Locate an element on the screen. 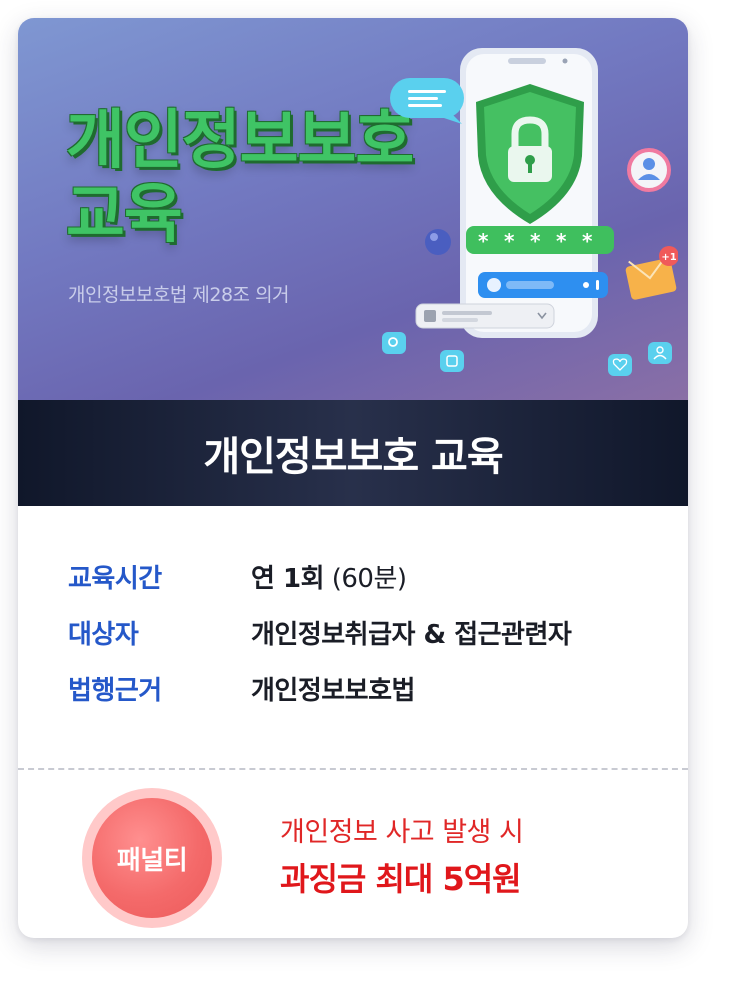 Image resolution: width=734 pixels, height=982 pixels. info-row-legal-basis: 법행근거 개인정보보호법 is located at coordinates (368, 688).